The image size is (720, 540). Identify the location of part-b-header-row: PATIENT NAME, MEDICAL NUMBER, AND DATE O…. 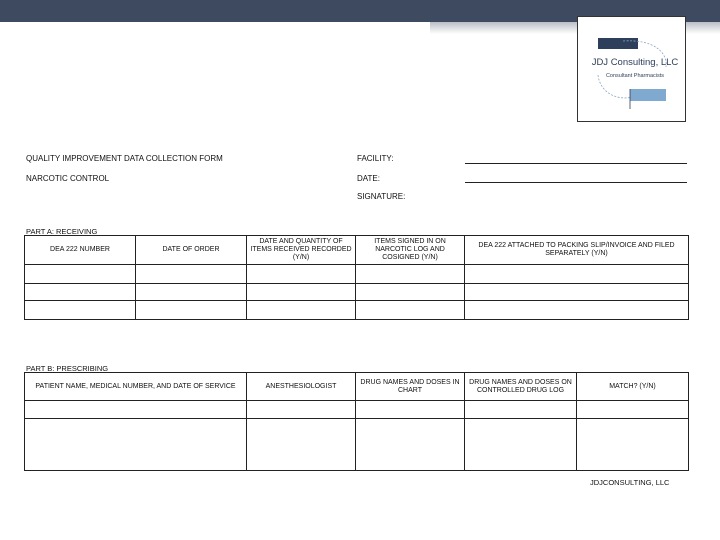
(356, 386).